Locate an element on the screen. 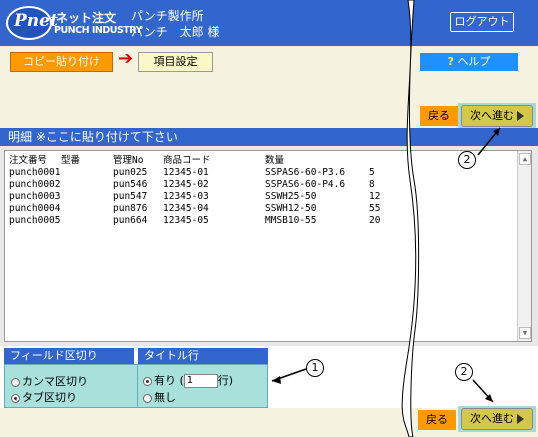 This screenshot has height=437, width=538. cell: SSWH12-50 is located at coordinates (291, 208).